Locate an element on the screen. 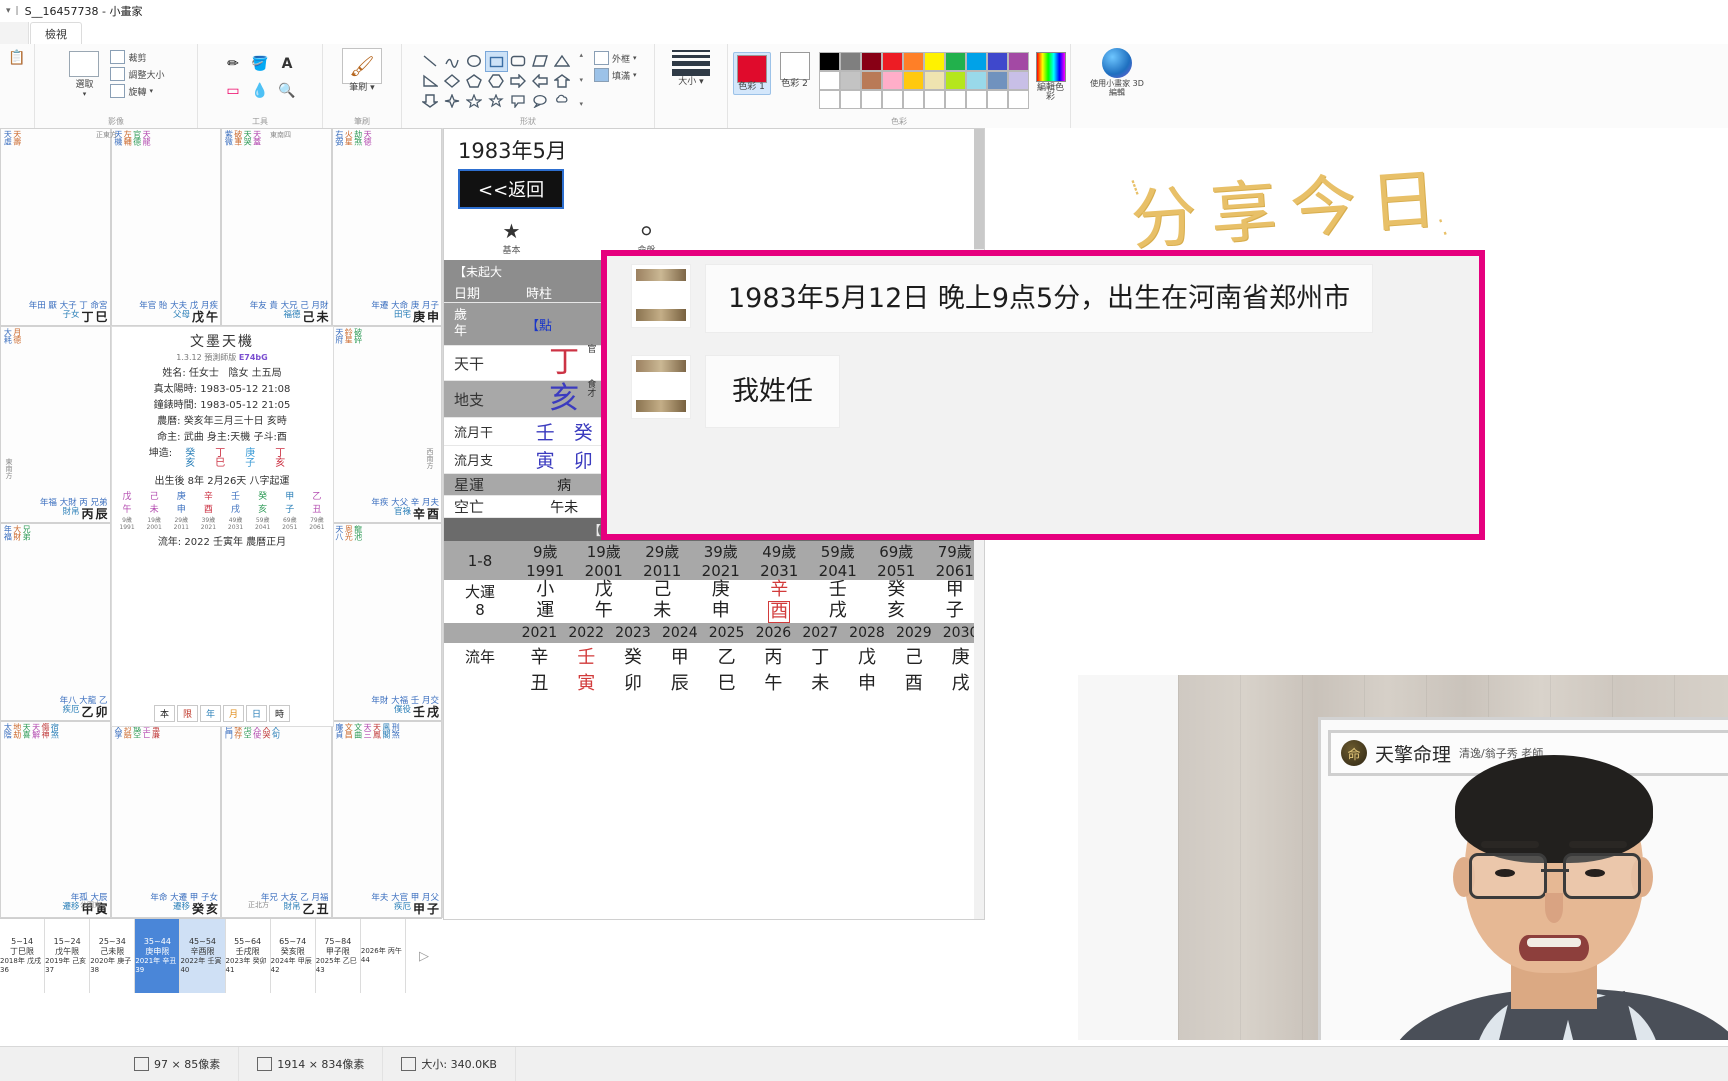  ziwei-luck-age: 69歲 is located at coordinates (289, 519).